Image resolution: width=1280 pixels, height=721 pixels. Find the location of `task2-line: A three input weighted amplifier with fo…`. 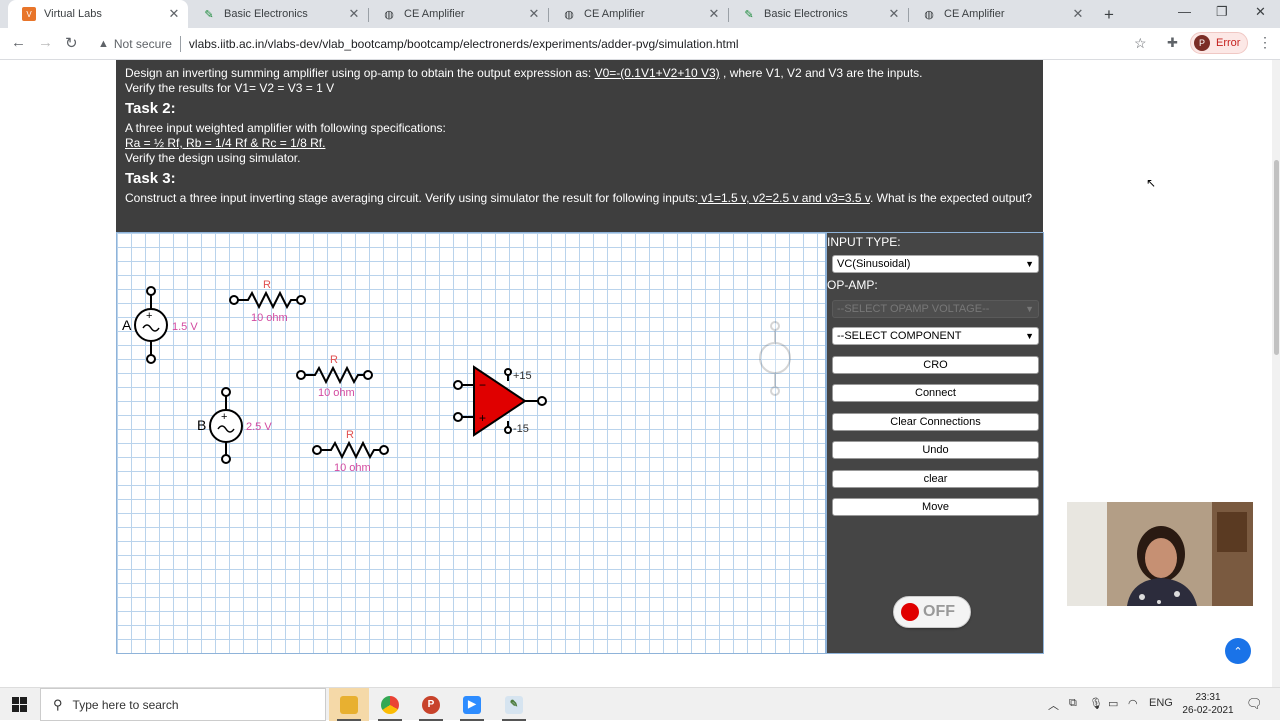

task2-line: A three input weighted amplifier with fo… is located at coordinates (285, 128).